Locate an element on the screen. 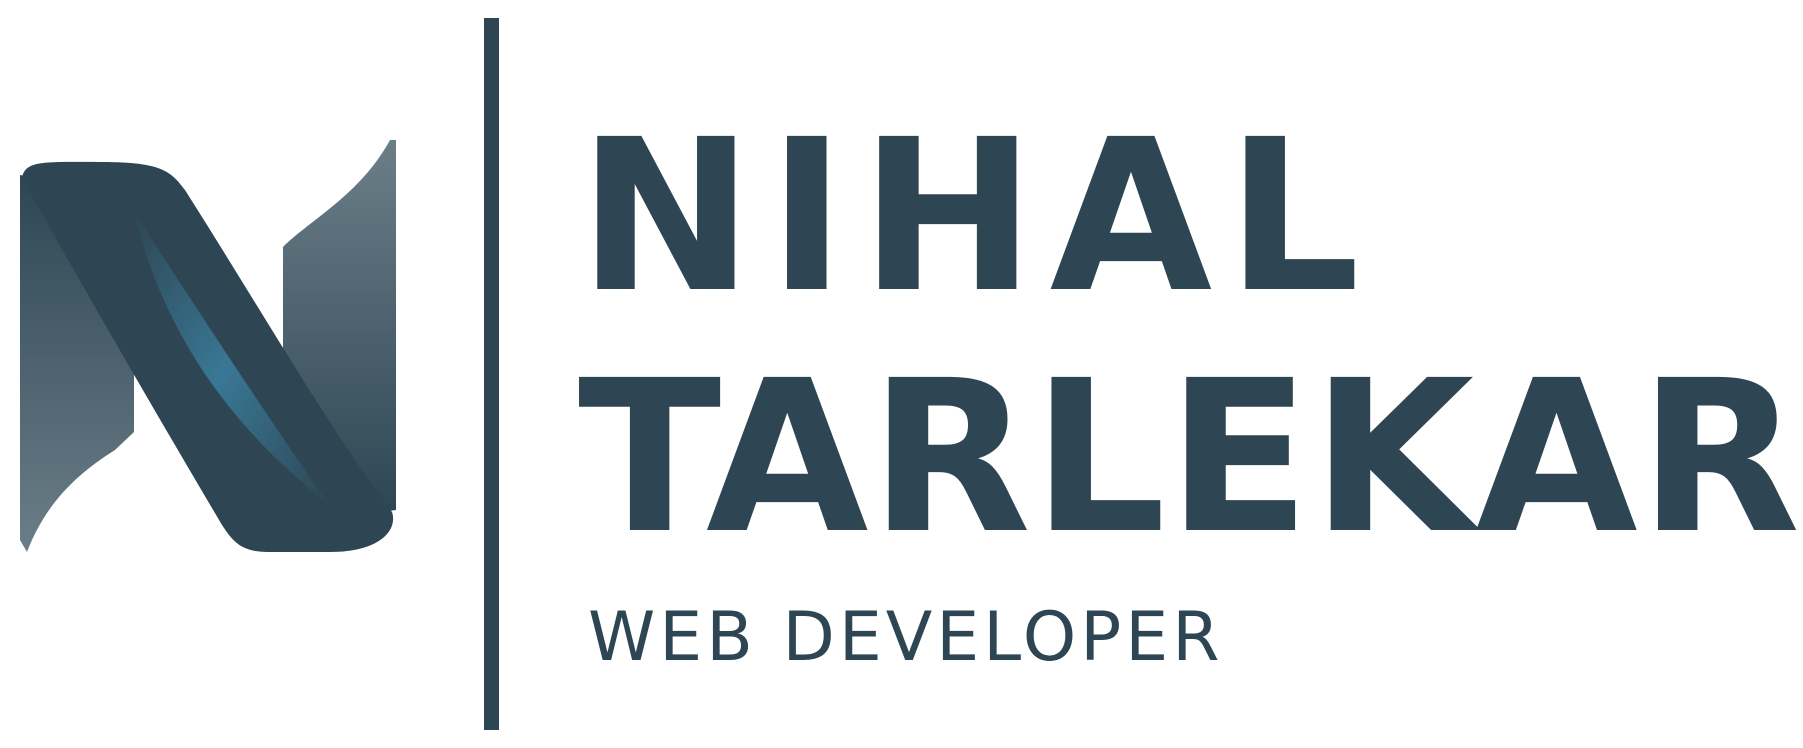 Image resolution: width=1803 pixels, height=748 pixels. name-first: NIHAL is located at coordinates (976, 216).